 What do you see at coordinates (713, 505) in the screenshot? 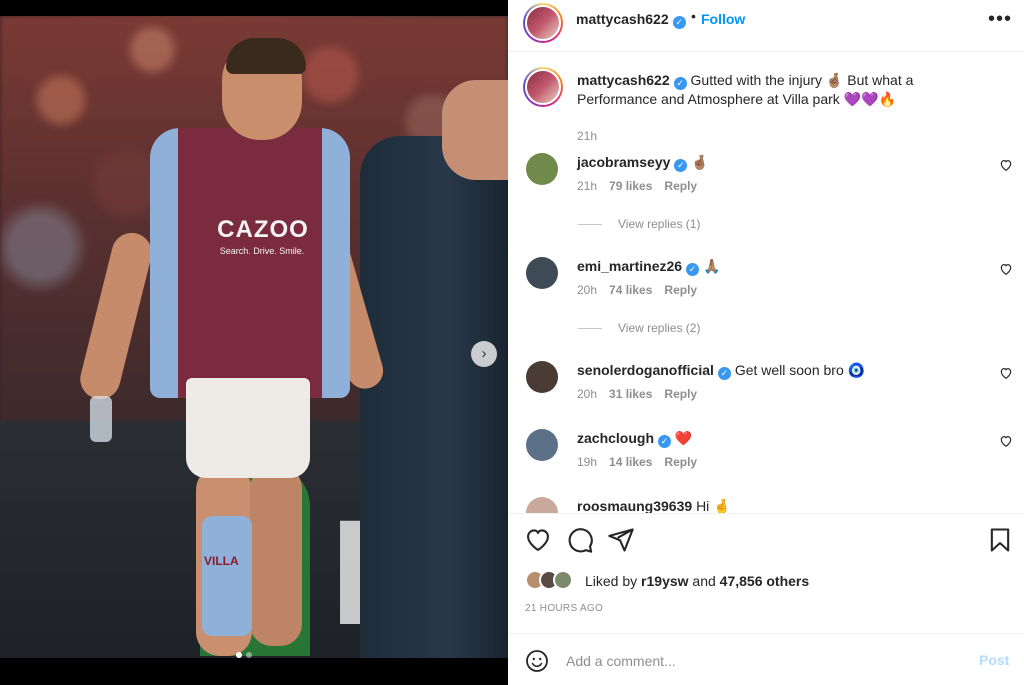
I see `comment-text: Hi 🤞` at bounding box center [713, 505].